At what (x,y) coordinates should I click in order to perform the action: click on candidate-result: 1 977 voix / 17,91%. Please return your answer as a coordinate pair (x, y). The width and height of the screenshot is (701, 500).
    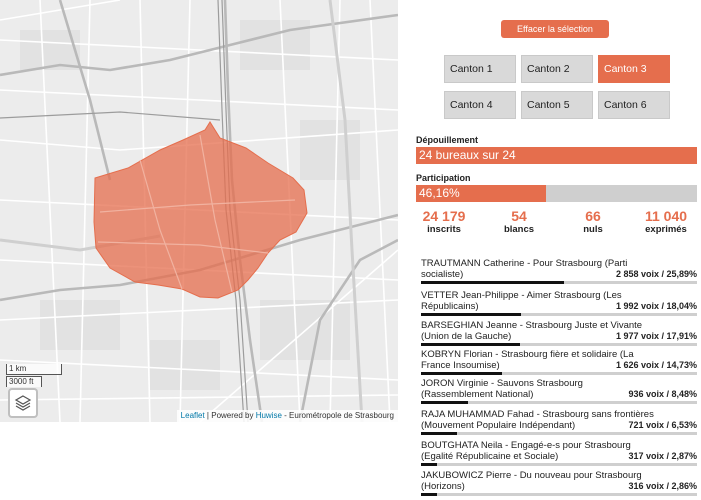
    Looking at the image, I should click on (656, 336).